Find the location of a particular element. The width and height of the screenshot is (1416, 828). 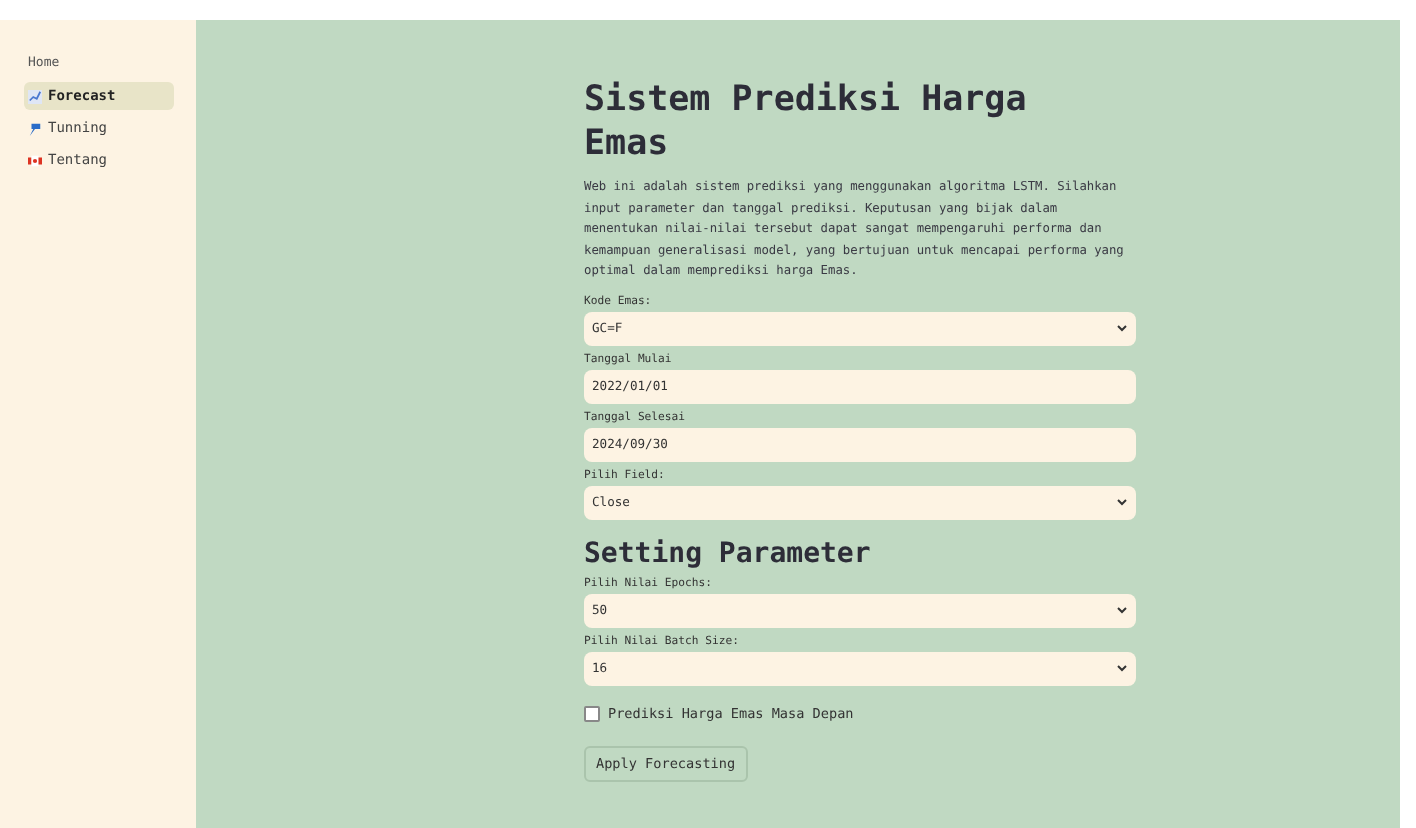

checkbox is located at coordinates (592, 713).